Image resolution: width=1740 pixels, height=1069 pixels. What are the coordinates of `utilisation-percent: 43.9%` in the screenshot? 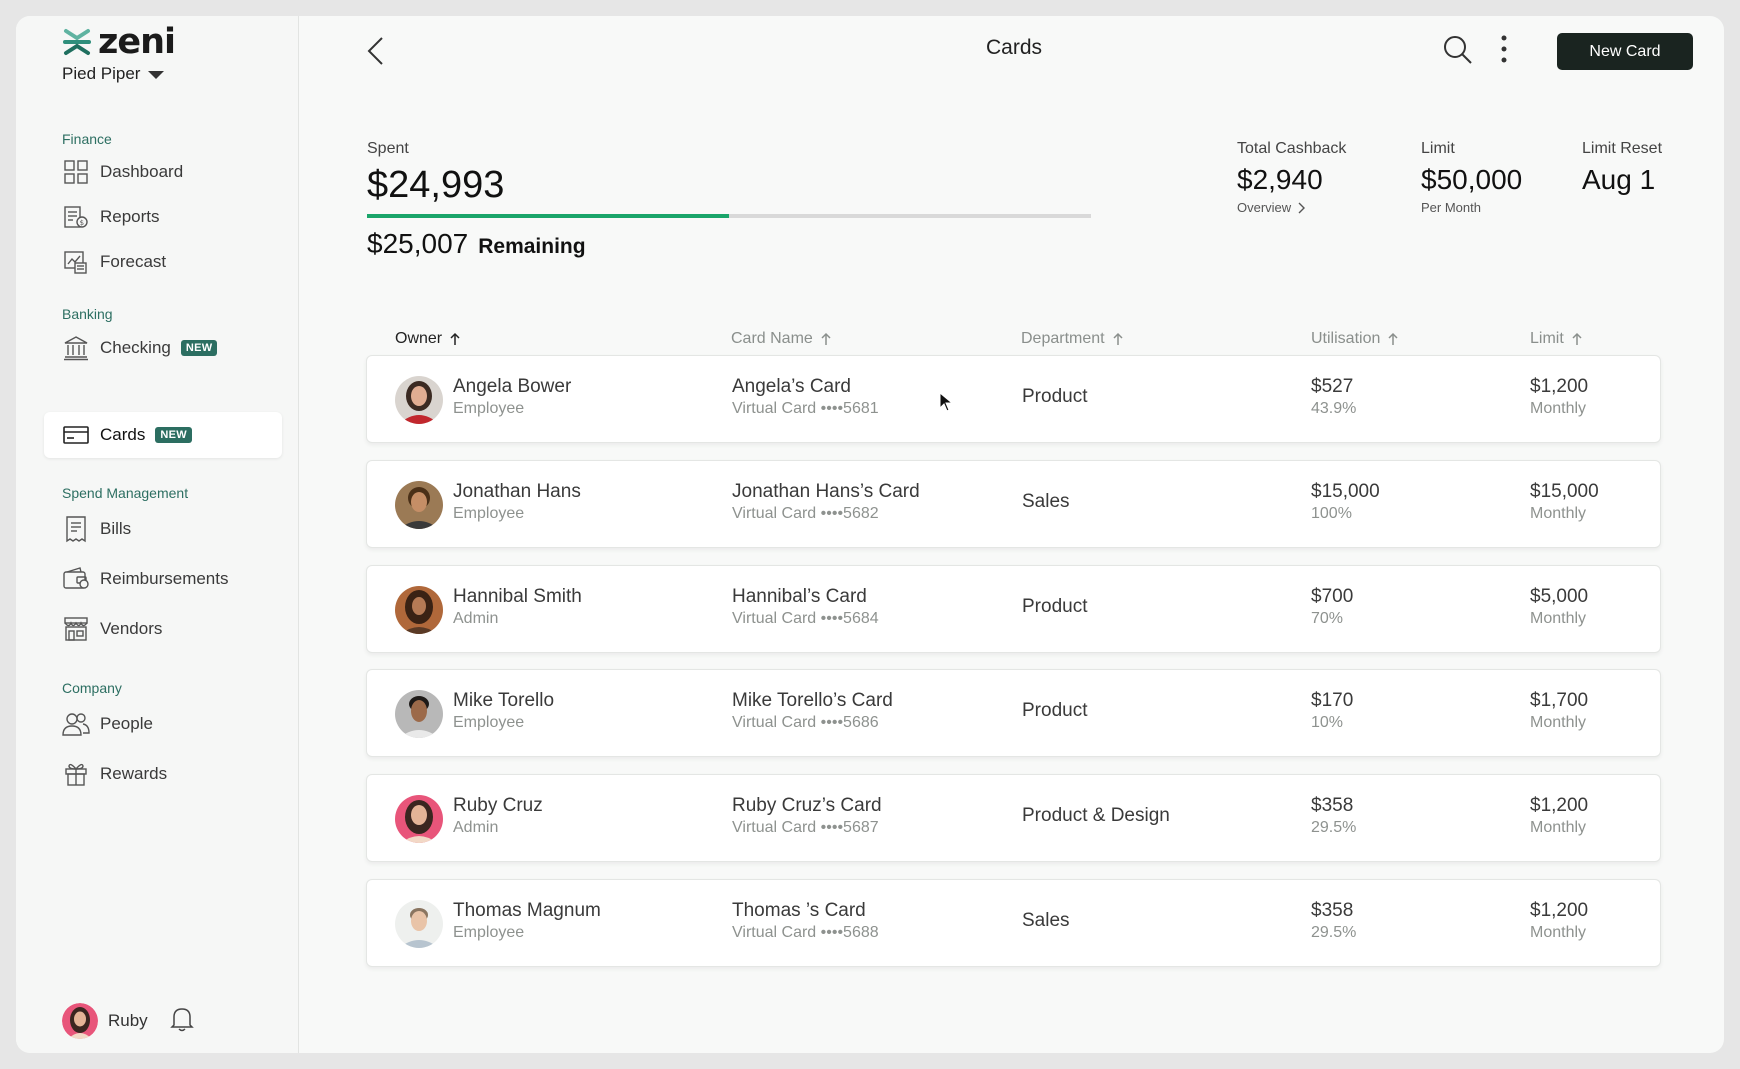 It's located at (1334, 408).